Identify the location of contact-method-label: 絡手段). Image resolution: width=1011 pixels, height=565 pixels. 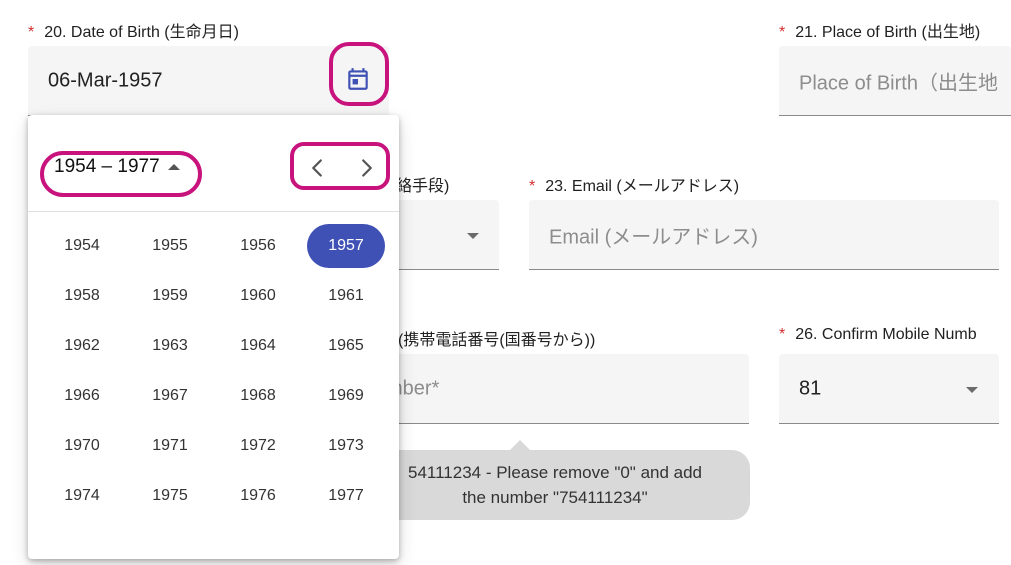
(422, 184).